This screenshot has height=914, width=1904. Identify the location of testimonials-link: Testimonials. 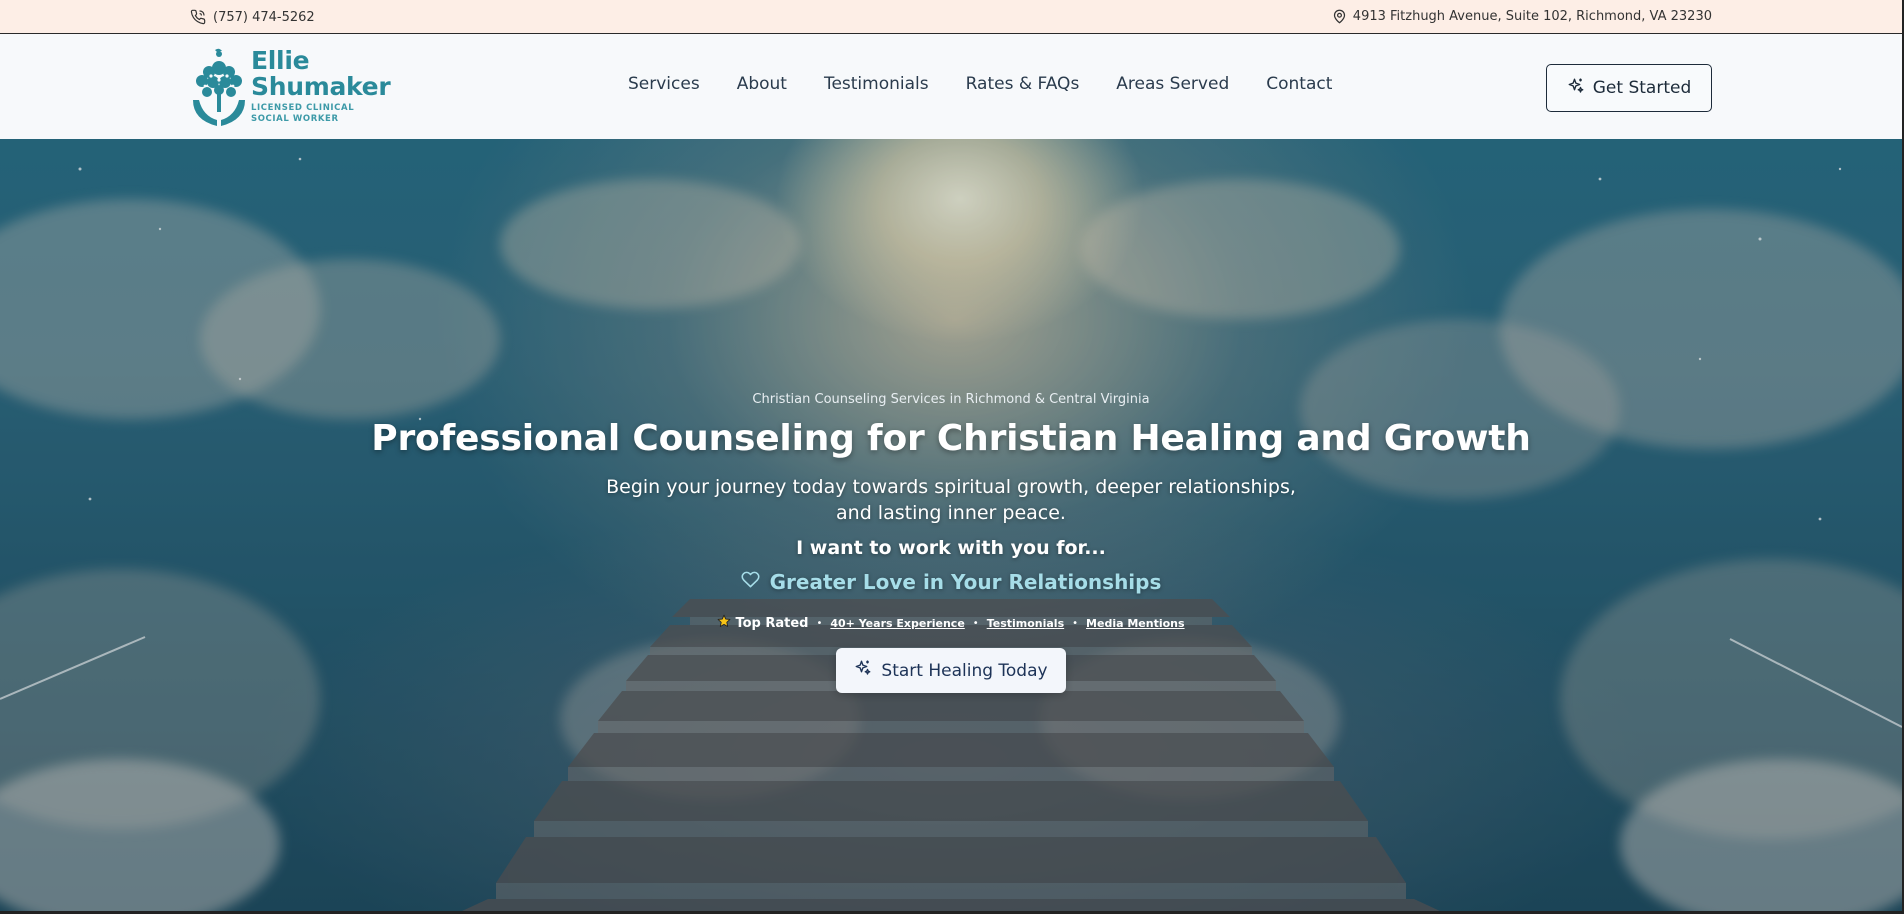
(1025, 623).